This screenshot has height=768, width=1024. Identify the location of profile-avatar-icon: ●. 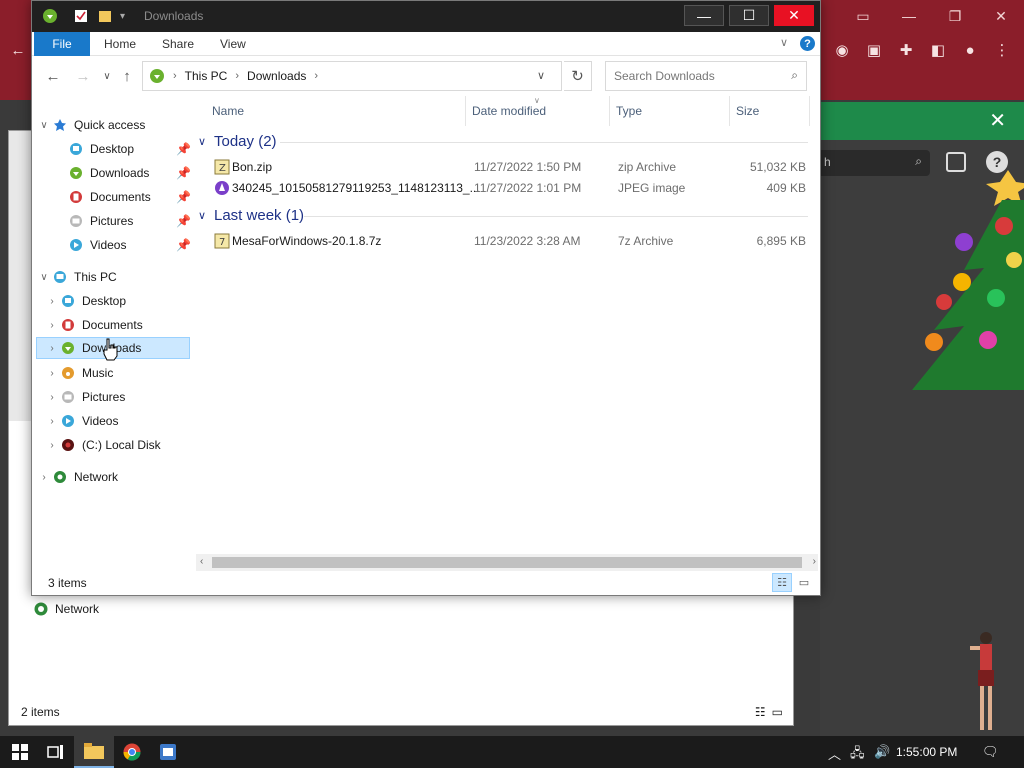
(970, 50).